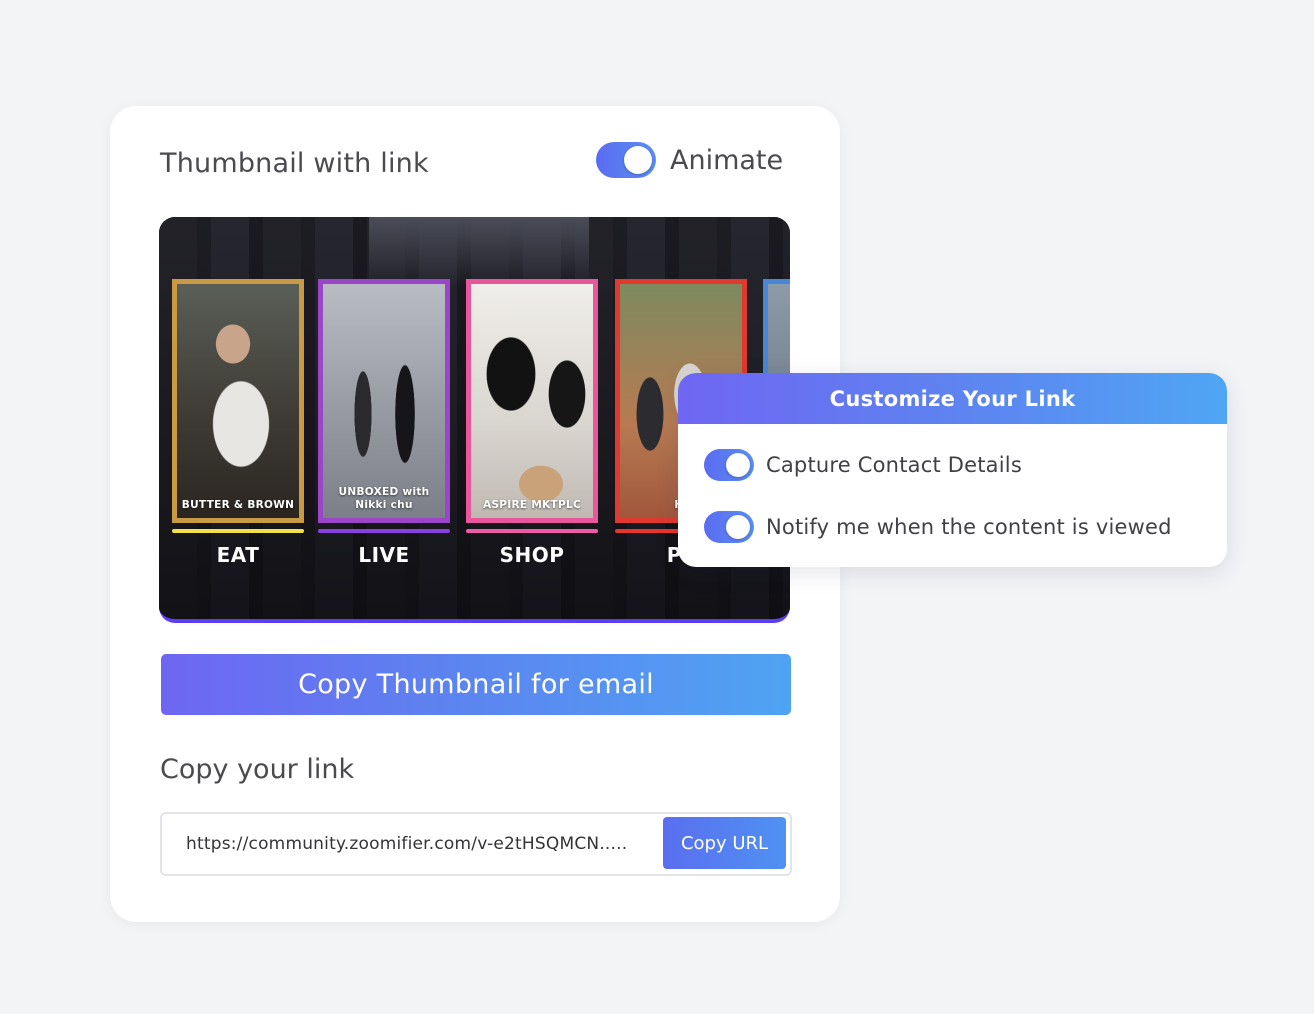  I want to click on tile-bar-live, so click(384, 531).